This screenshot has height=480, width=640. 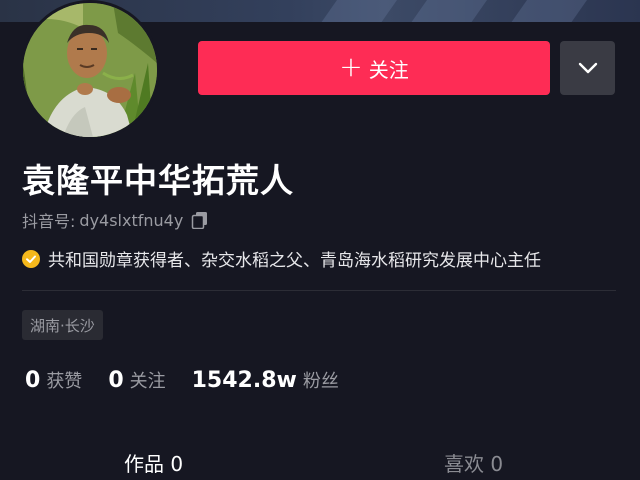 I want to click on account-id-label: 抖音号:, so click(x=49, y=221).